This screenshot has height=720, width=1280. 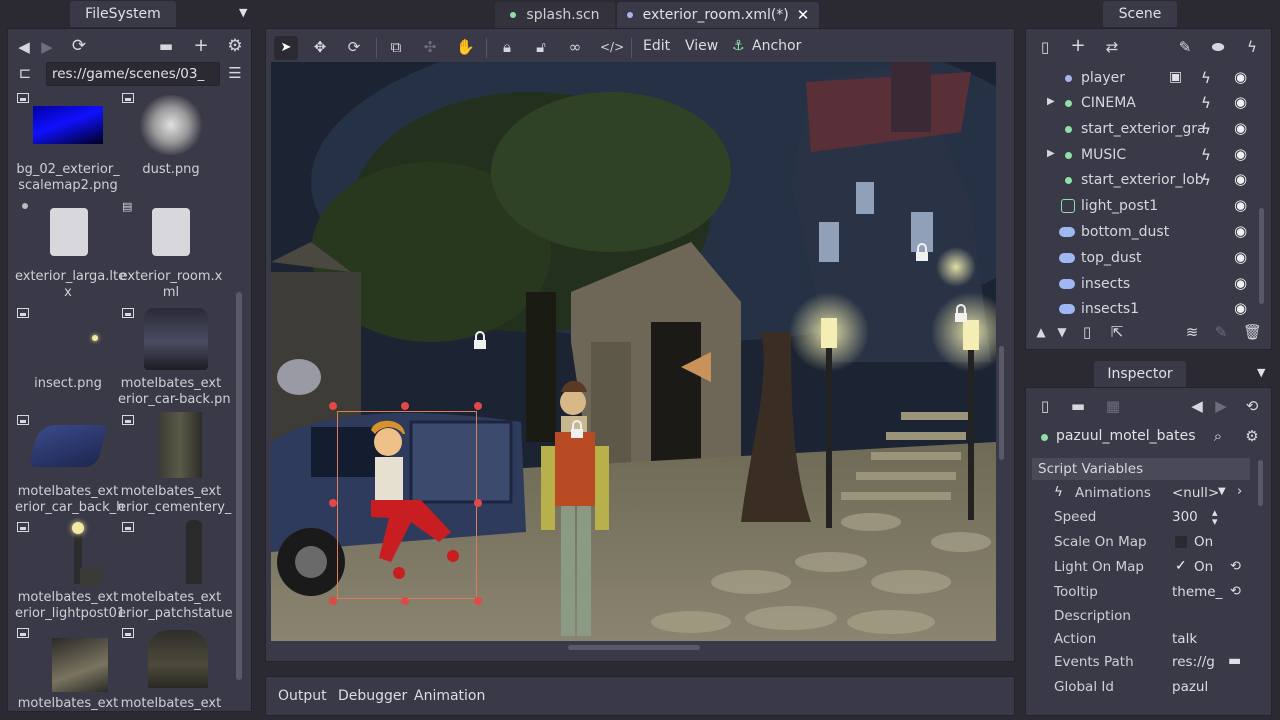 What do you see at coordinates (1143, 640) in the screenshot?
I see `prop-action: Action talk` at bounding box center [1143, 640].